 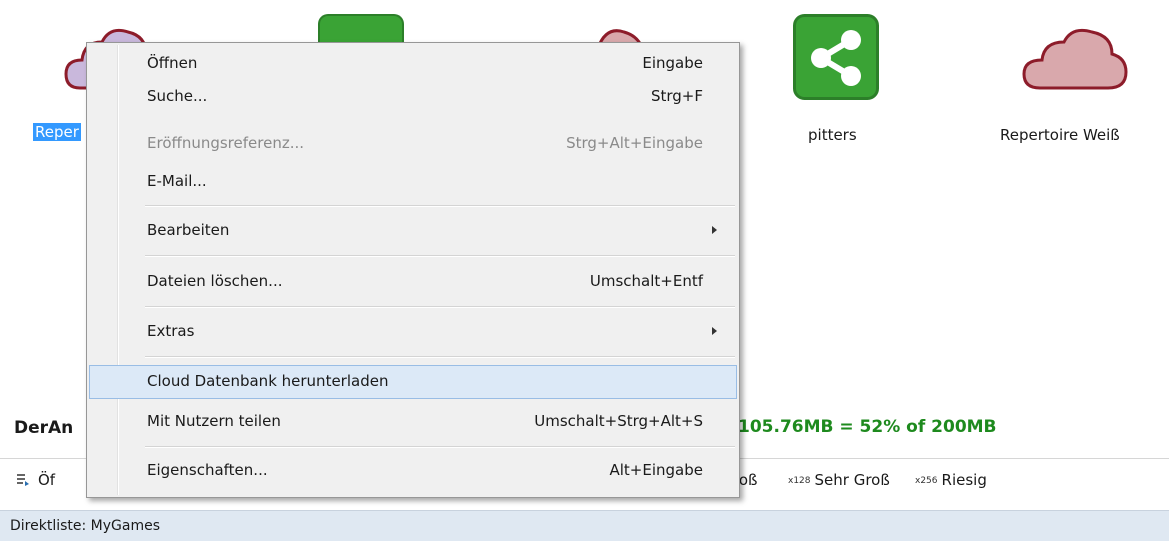 What do you see at coordinates (646, 281) in the screenshot?
I see `menu-item-shortcut: Umschalt+Entf` at bounding box center [646, 281].